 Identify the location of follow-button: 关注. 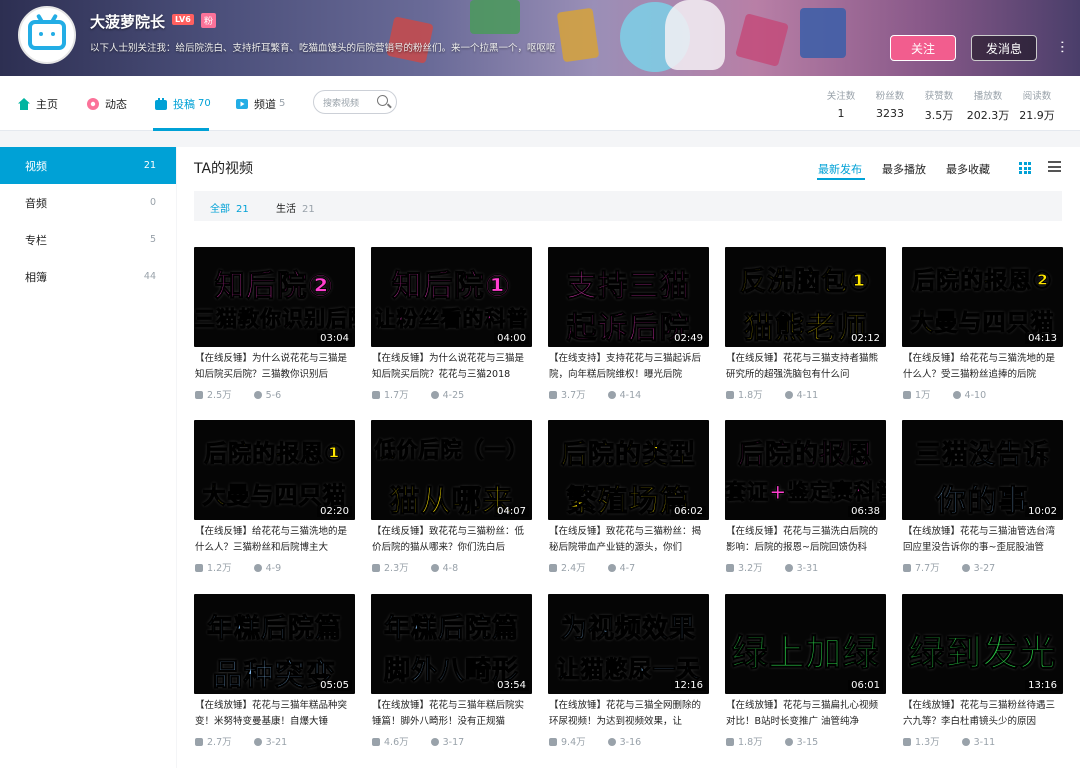
(923, 48).